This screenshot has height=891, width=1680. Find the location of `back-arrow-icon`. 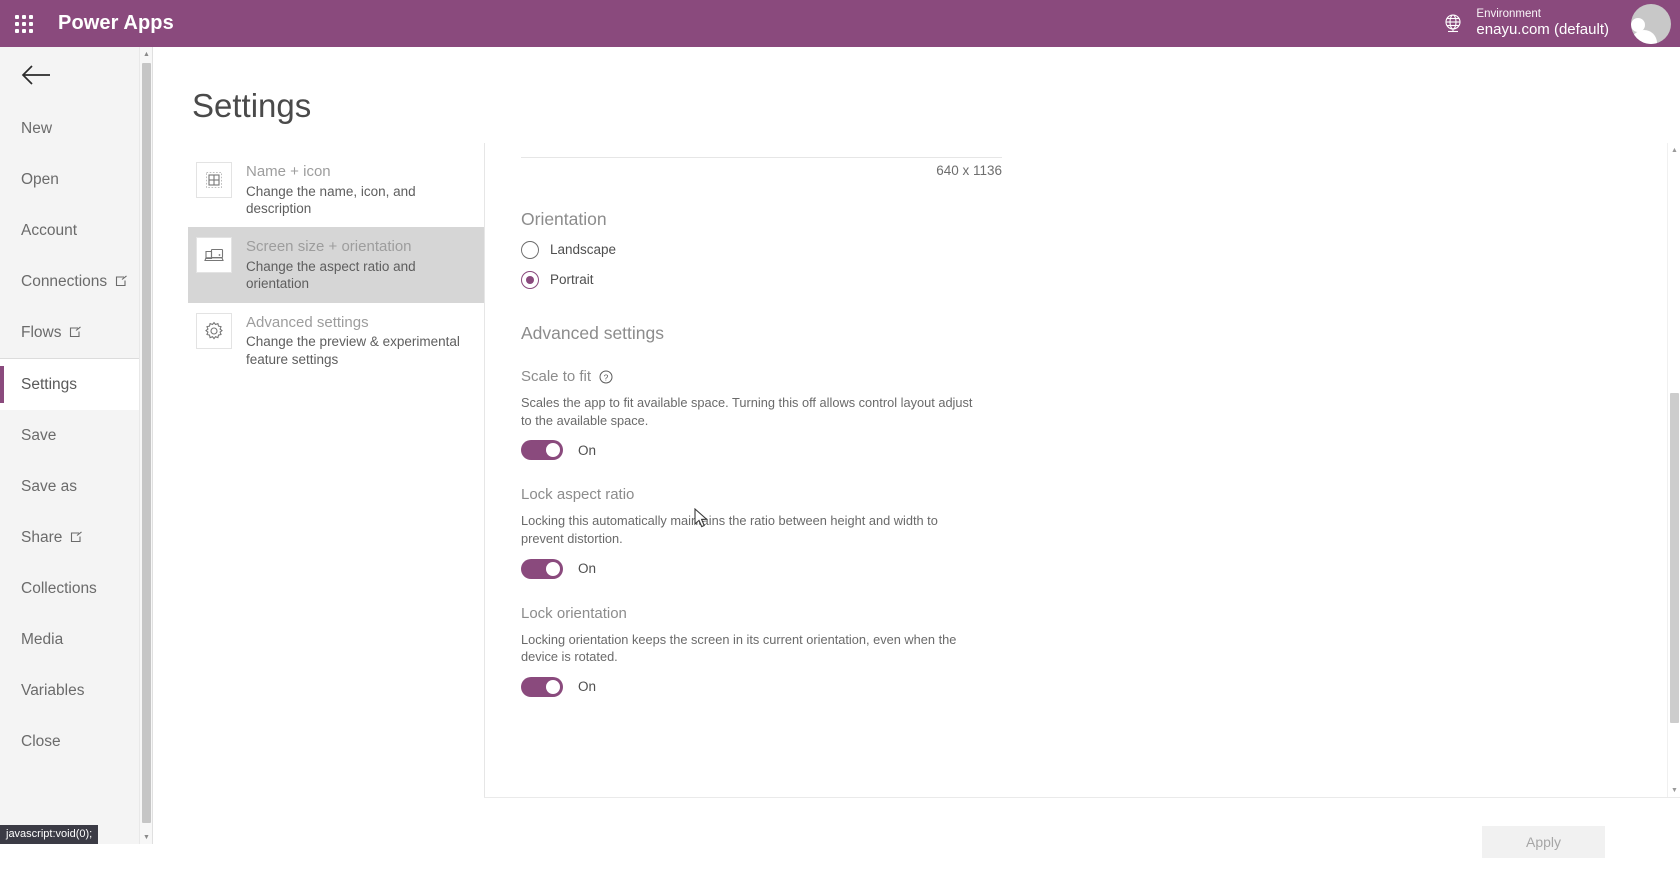

back-arrow-icon is located at coordinates (36, 75).